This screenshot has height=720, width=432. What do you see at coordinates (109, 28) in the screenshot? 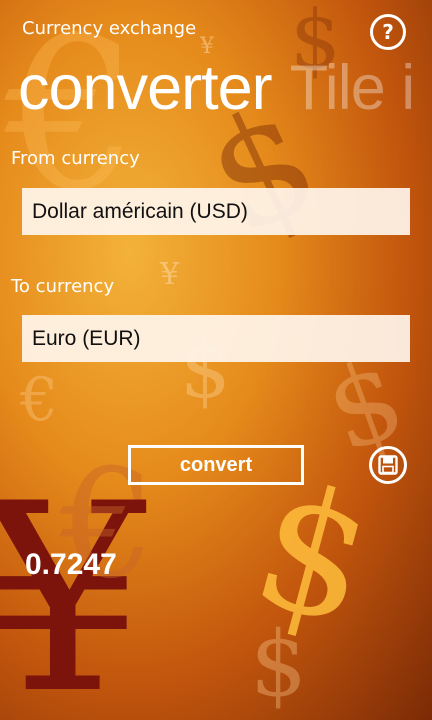
I see `app-title: Currency exchange` at bounding box center [109, 28].